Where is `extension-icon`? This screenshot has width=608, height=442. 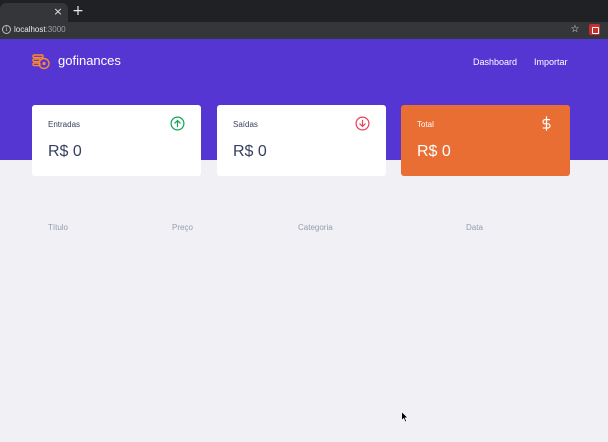
extension-icon is located at coordinates (594, 29).